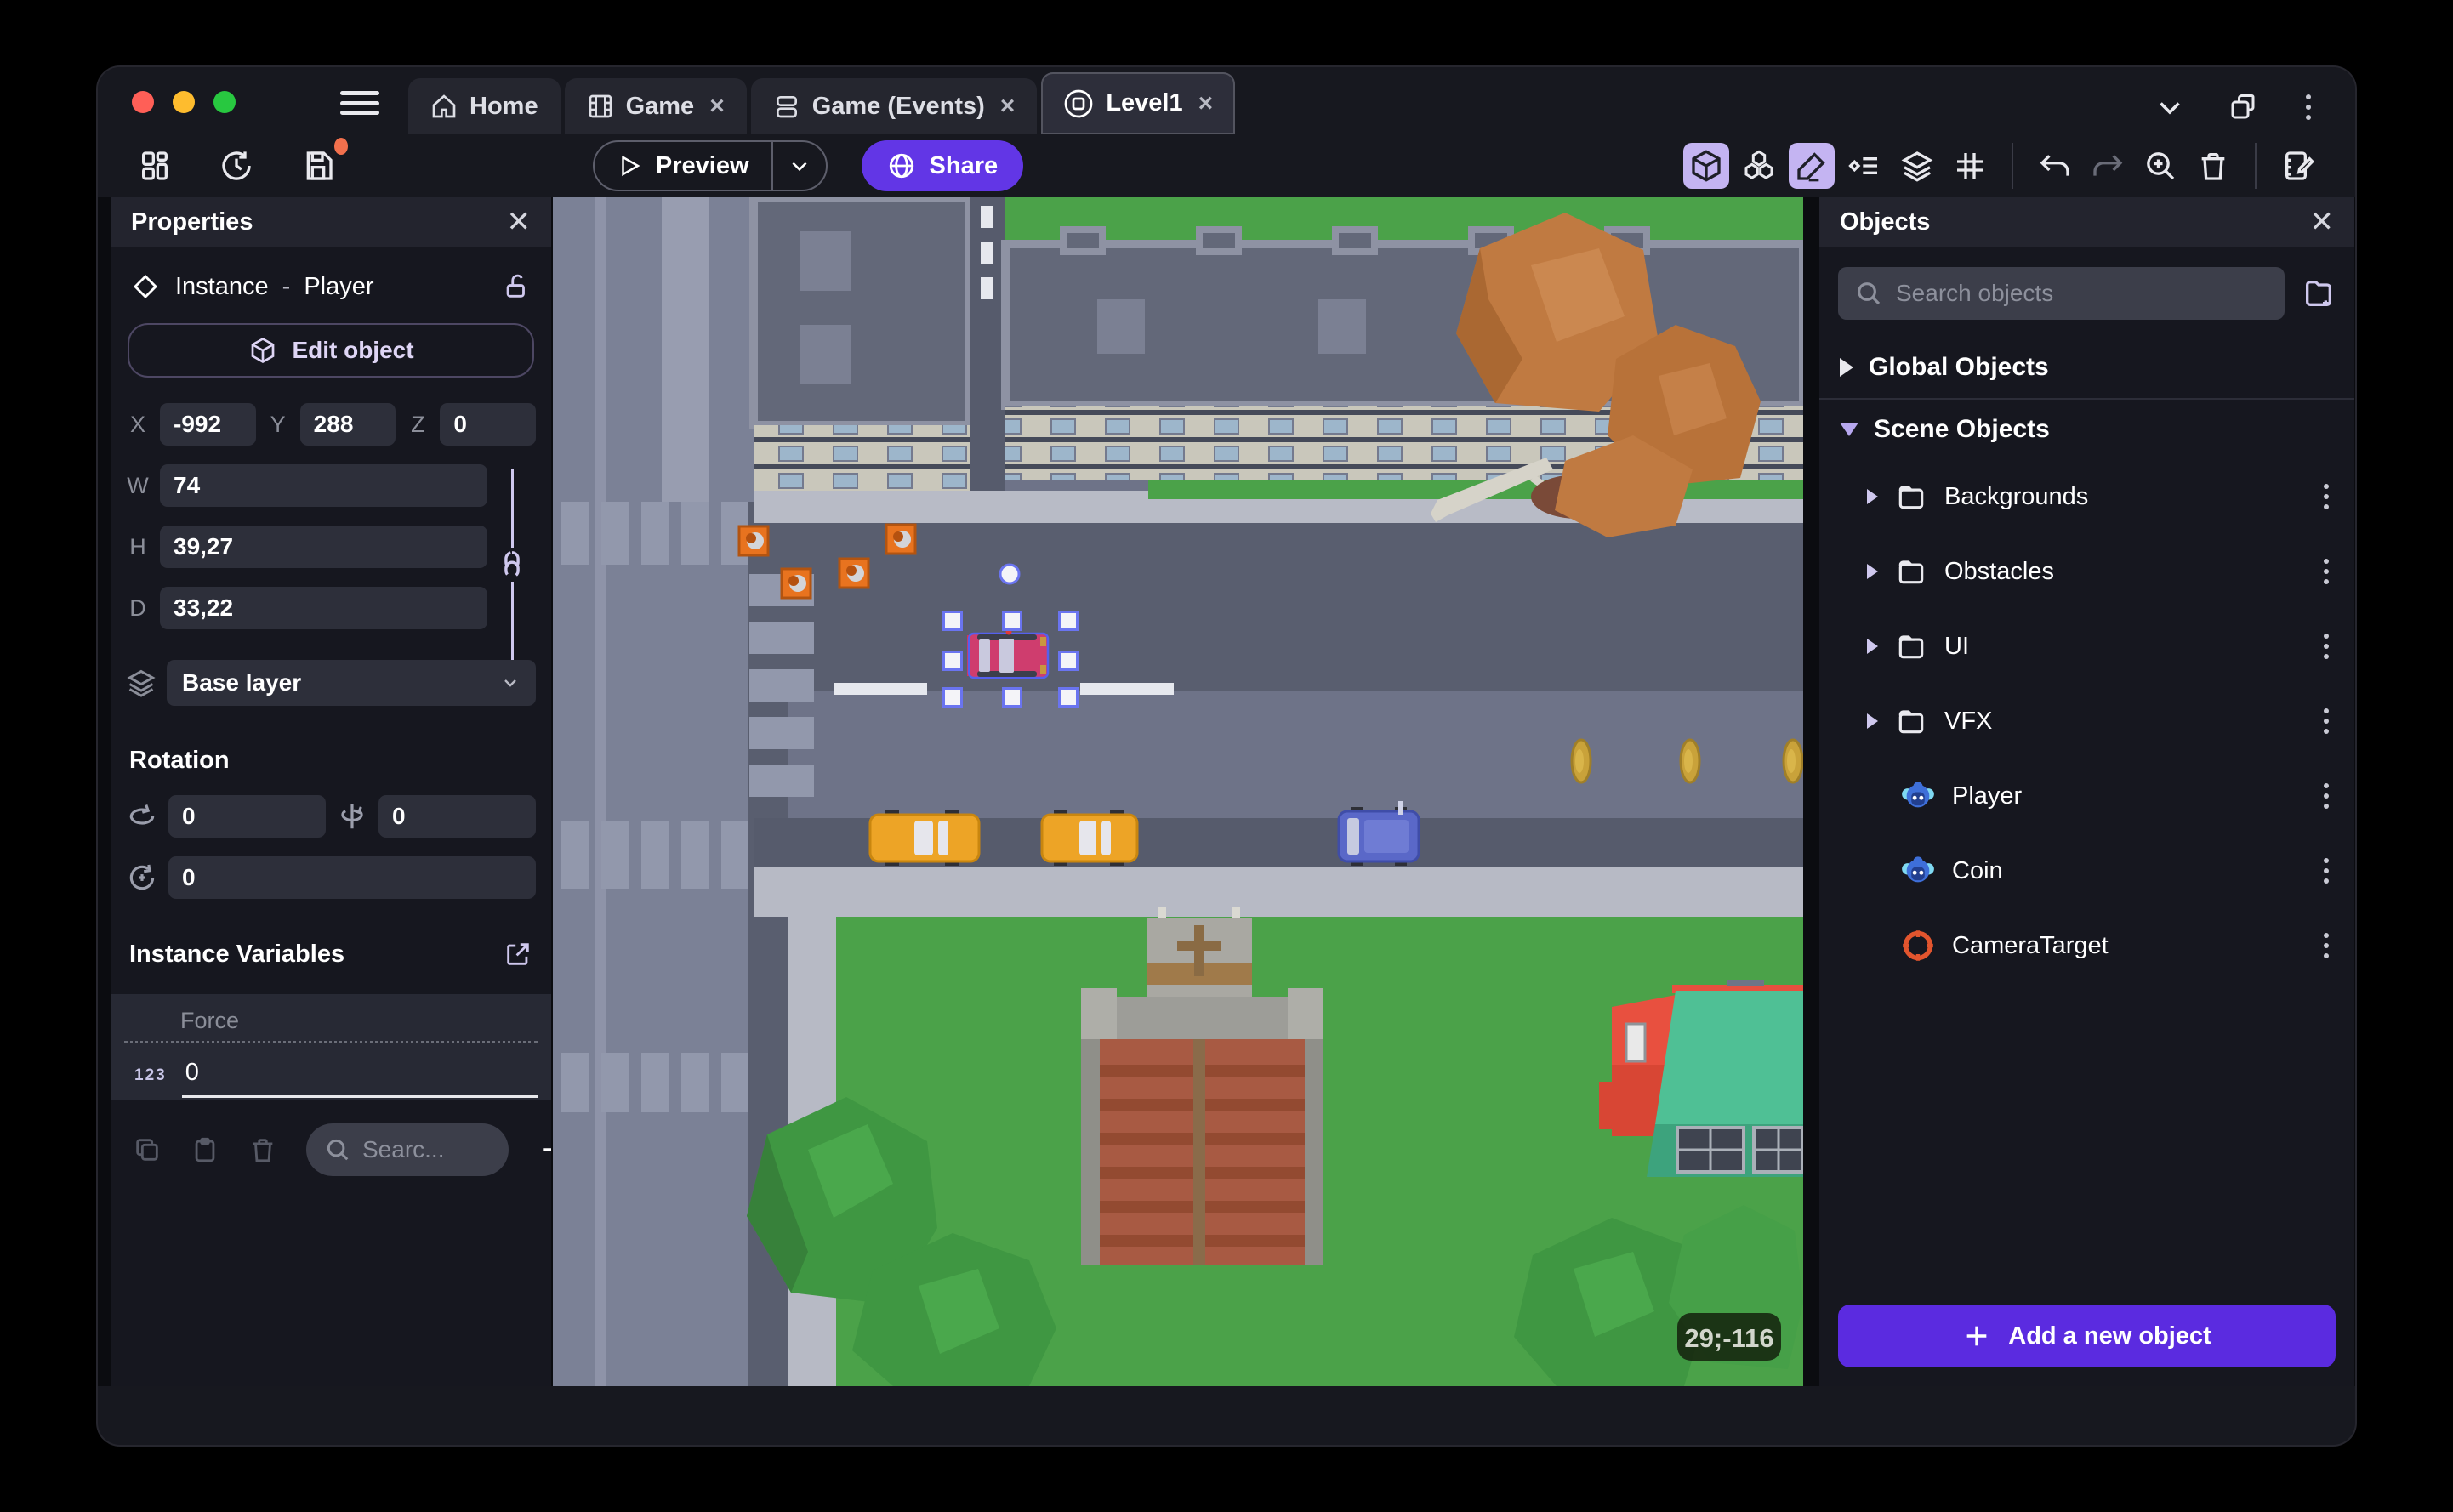 The width and height of the screenshot is (2453, 1512). I want to click on tab-home: Home, so click(484, 106).